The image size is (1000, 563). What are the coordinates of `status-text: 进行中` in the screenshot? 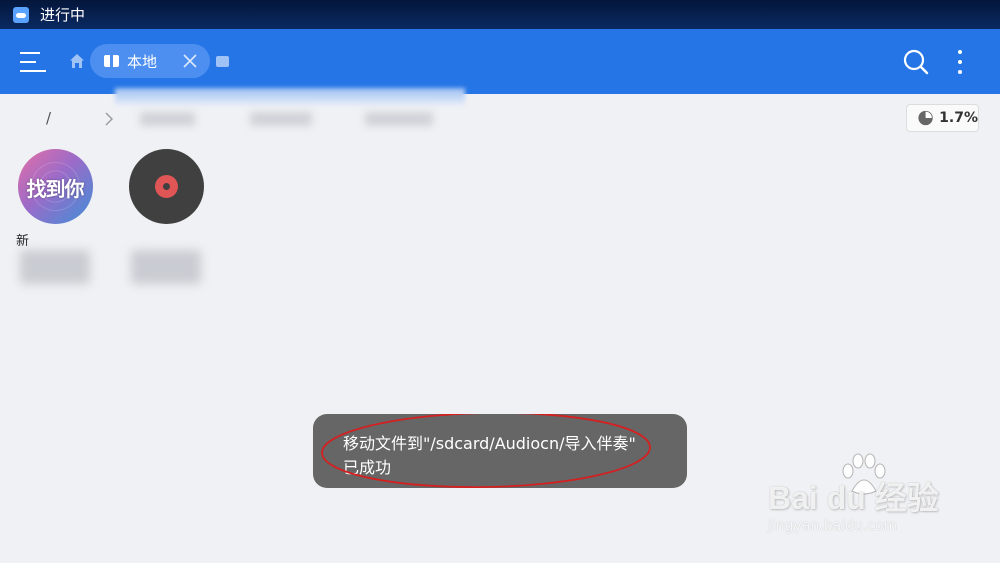 It's located at (63, 15).